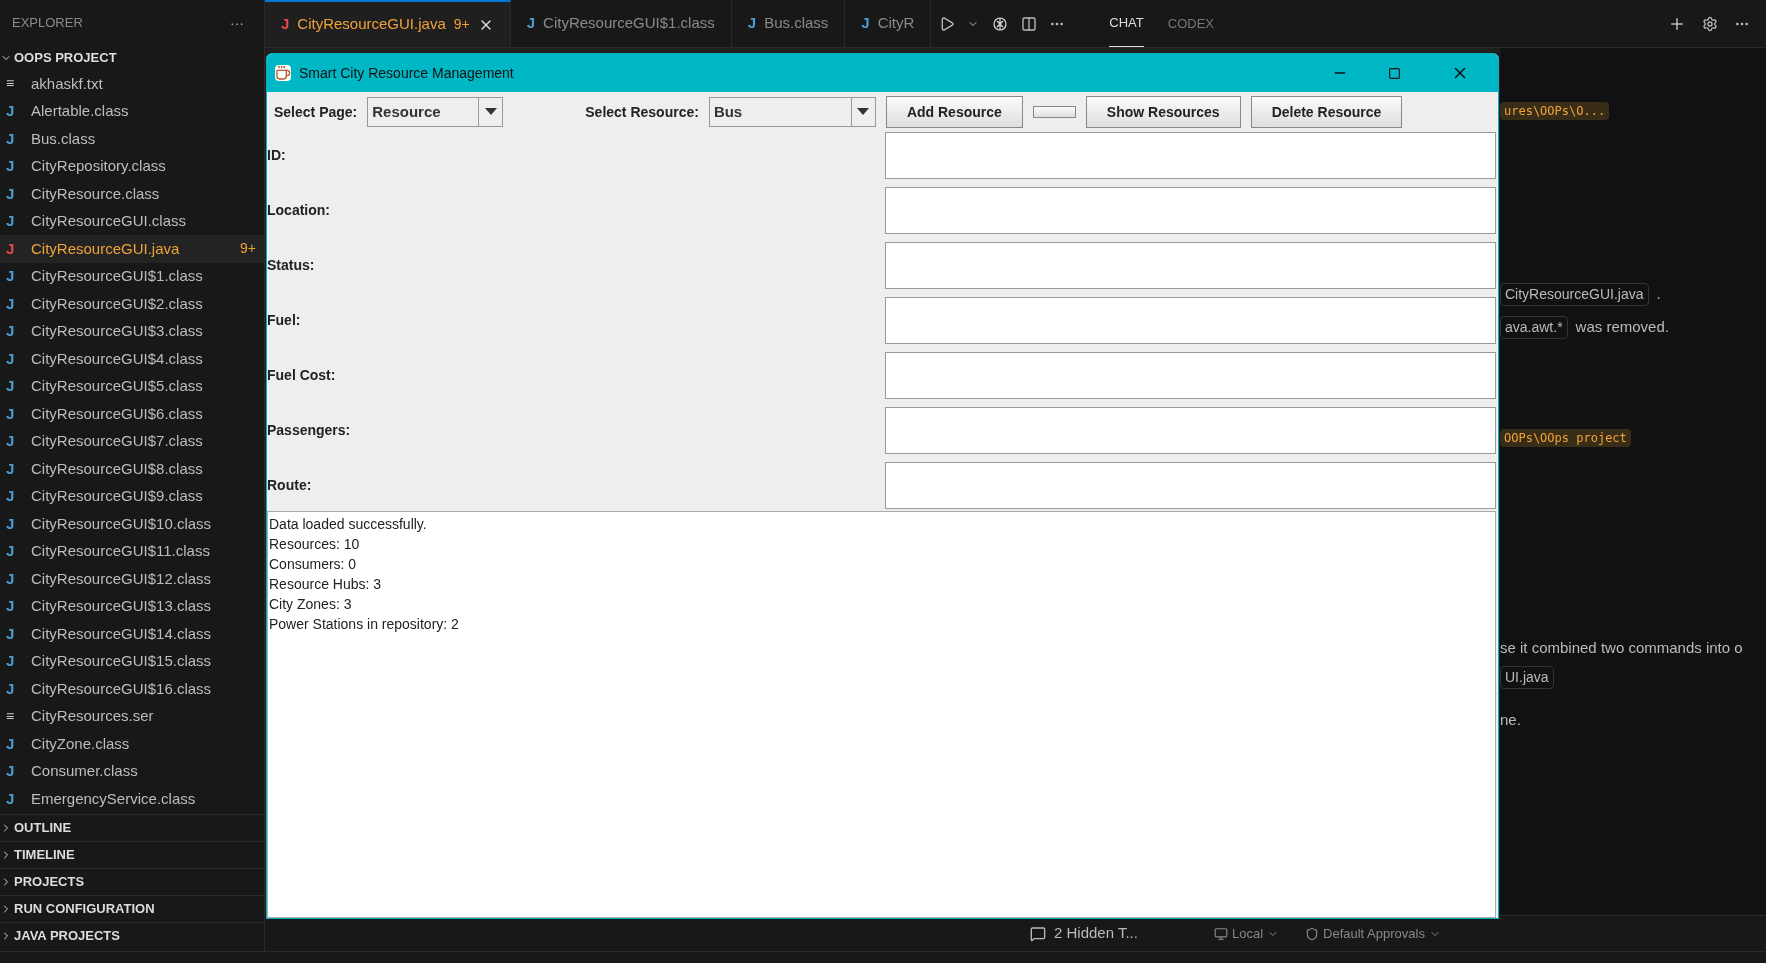 The image size is (1766, 963). Describe the element at coordinates (132, 386) in the screenshot. I see `file-item: J CityResourceGUI$5.class` at that location.